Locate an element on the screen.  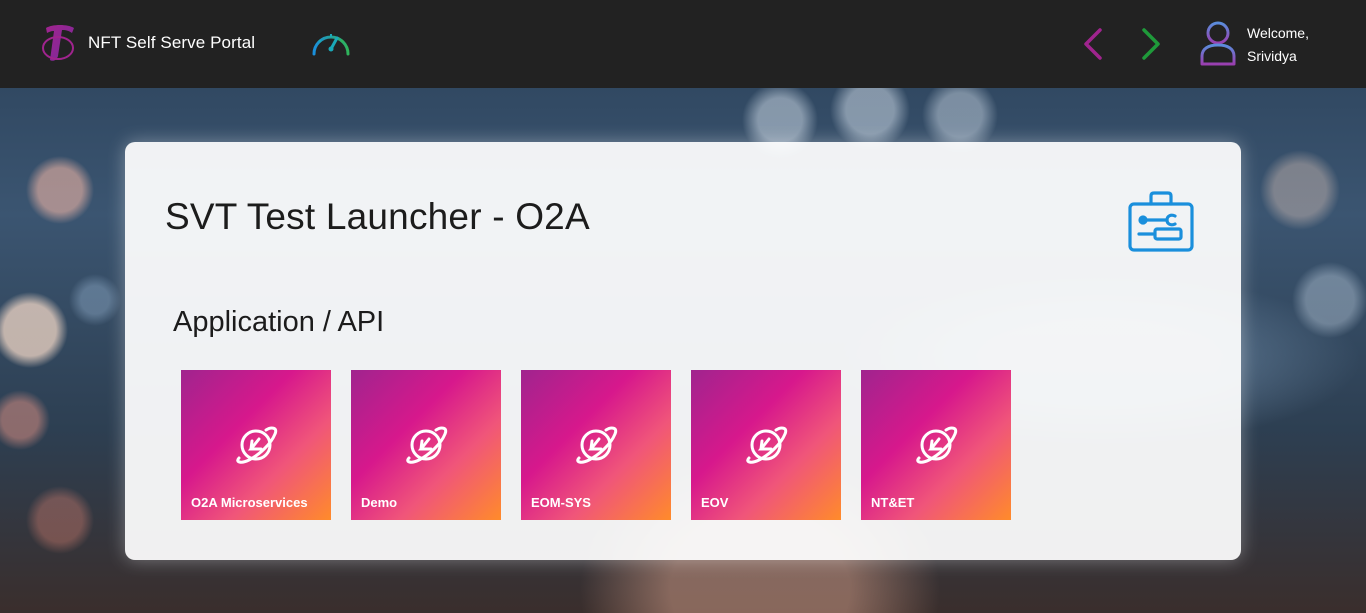
top-navigation-bar: NFT Self Serve Portal Welcome, Srividya is located at coordinates (683, 44).